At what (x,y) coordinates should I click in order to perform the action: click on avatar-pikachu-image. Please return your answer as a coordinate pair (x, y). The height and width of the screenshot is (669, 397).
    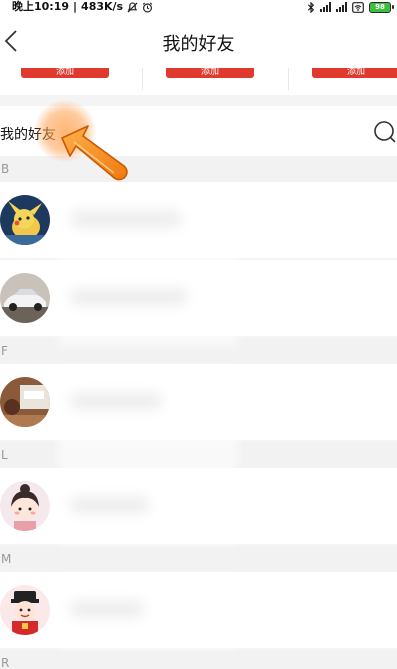
    Looking at the image, I should click on (25, 220).